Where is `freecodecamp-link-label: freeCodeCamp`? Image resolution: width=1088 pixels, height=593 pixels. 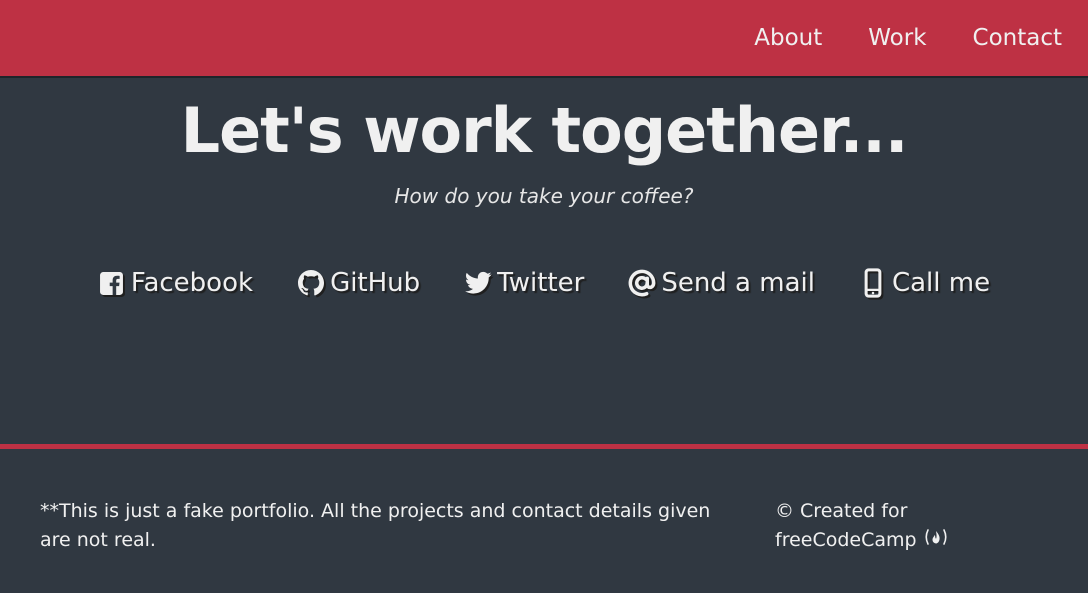 freecodecamp-link-label: freeCodeCamp is located at coordinates (846, 540).